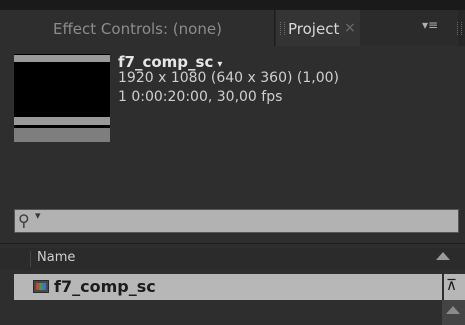  I want to click on search-dropdown-icon: ▾, so click(38, 215).